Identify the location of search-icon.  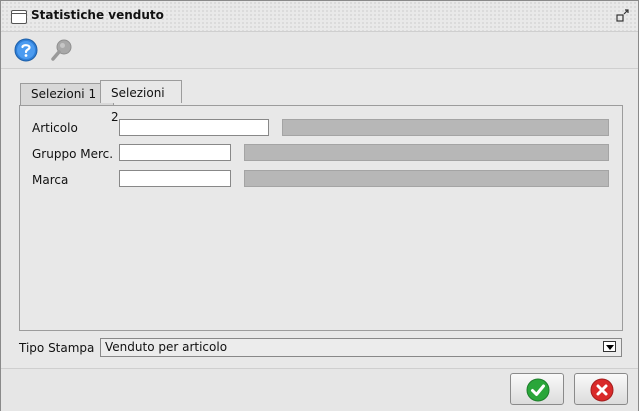
(62, 50).